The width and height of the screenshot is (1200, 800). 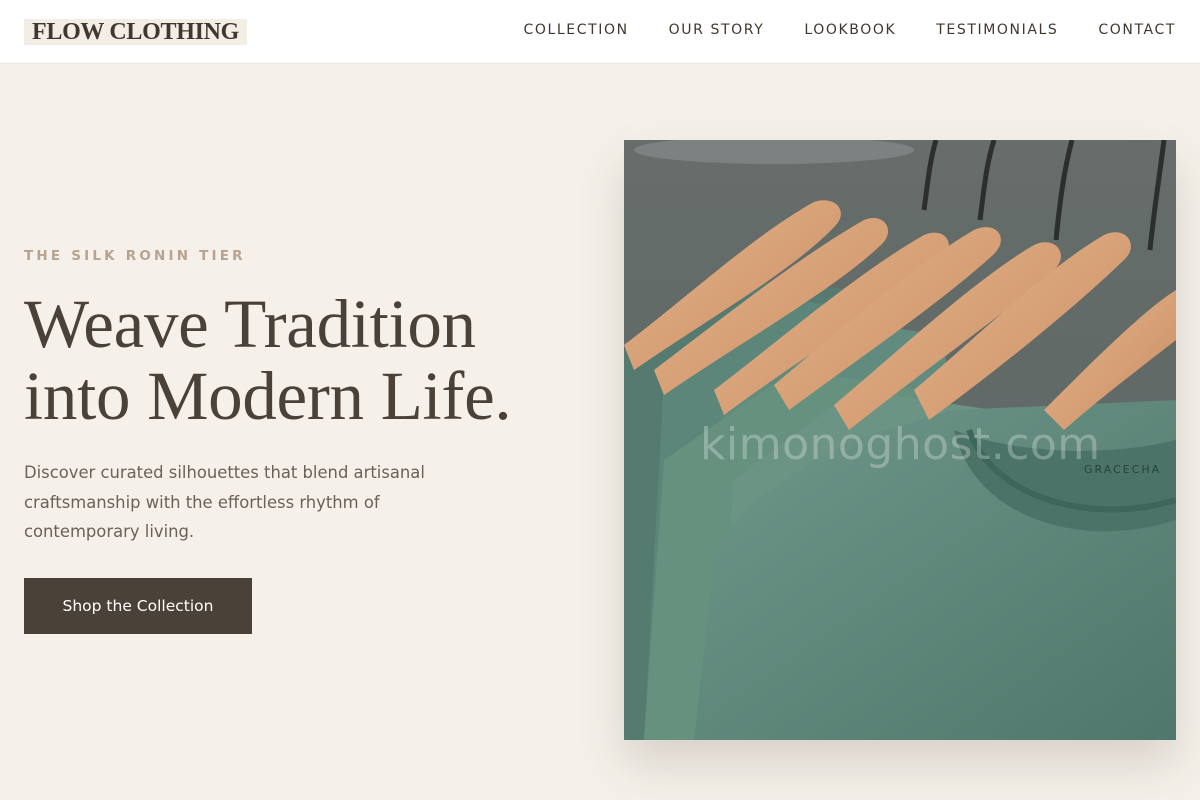 I want to click on nav-link-our-story: OUR STORY, so click(x=717, y=30).